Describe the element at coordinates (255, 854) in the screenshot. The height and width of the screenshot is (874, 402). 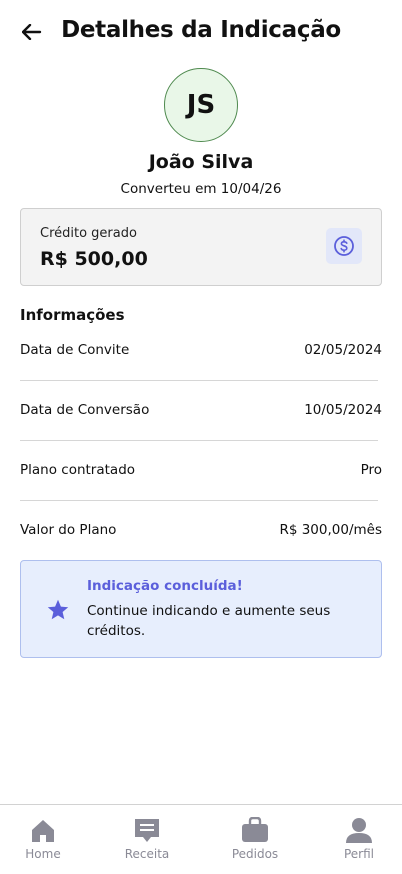
I see `tab-label: Pedidos` at that location.